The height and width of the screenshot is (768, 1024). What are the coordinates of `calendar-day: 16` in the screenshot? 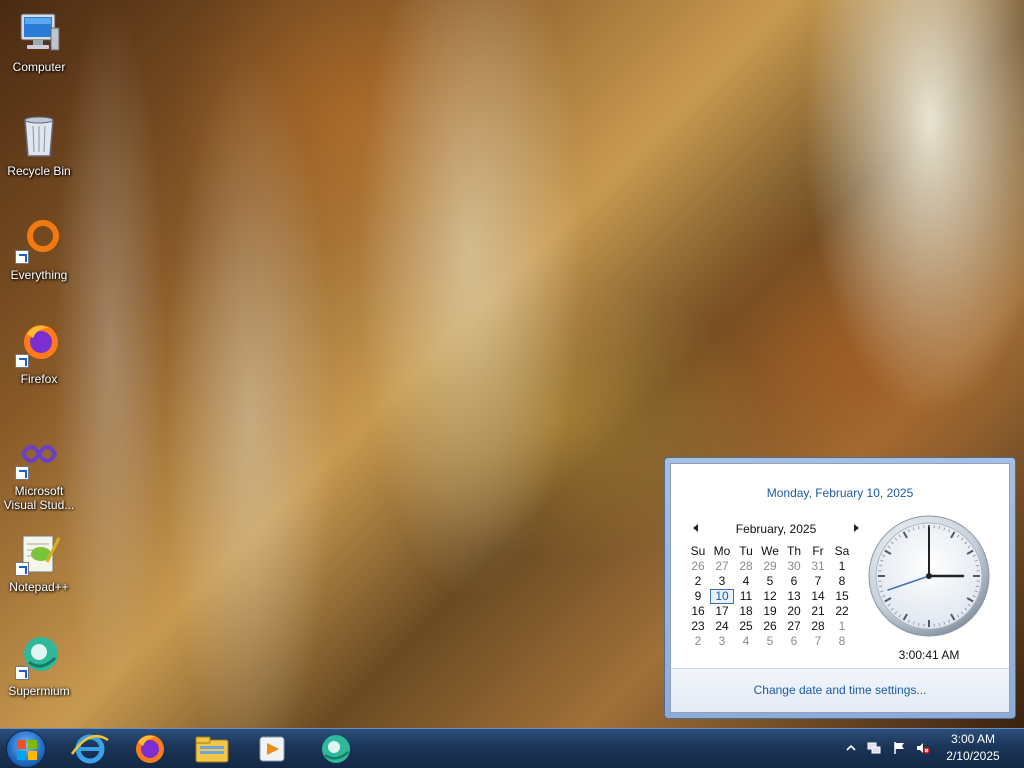 It's located at (698, 611).